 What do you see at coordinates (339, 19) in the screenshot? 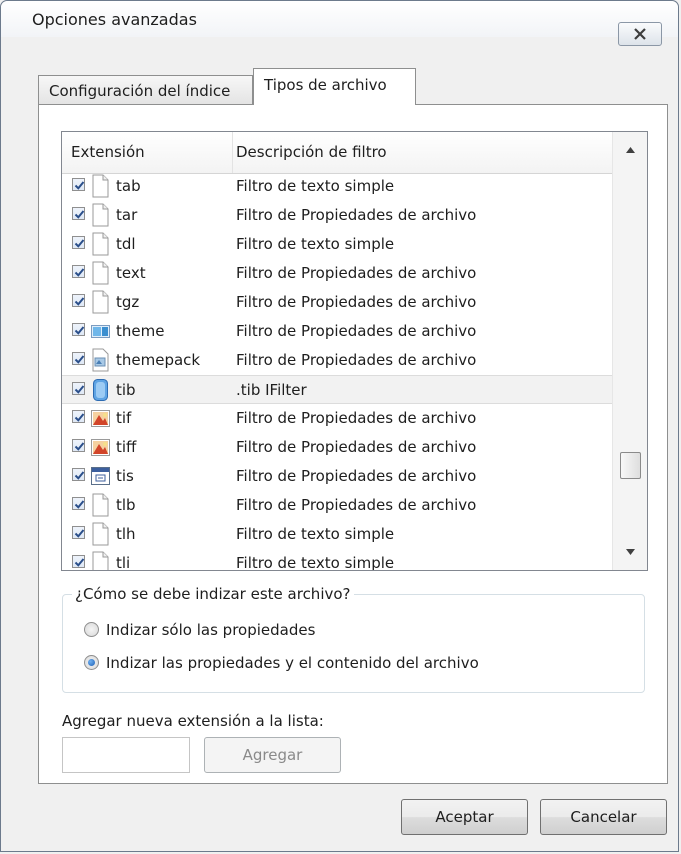
I see `title-bar: Opciones avanzadas` at bounding box center [339, 19].